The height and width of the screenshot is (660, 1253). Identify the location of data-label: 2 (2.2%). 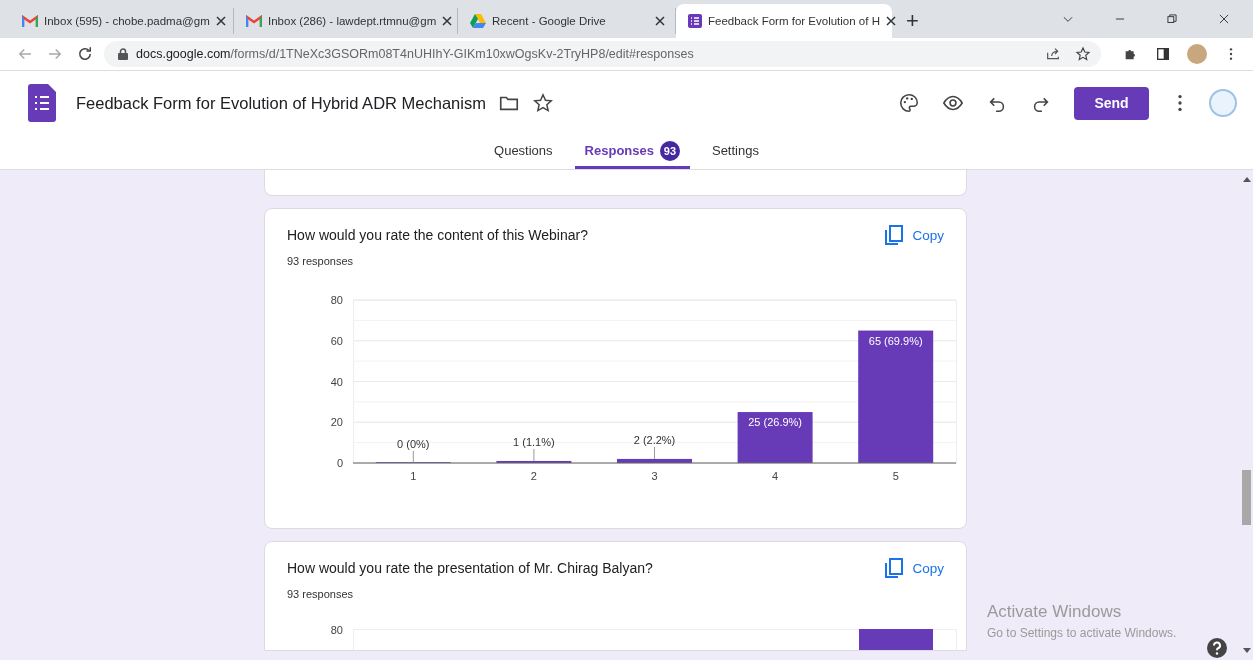
(654, 439).